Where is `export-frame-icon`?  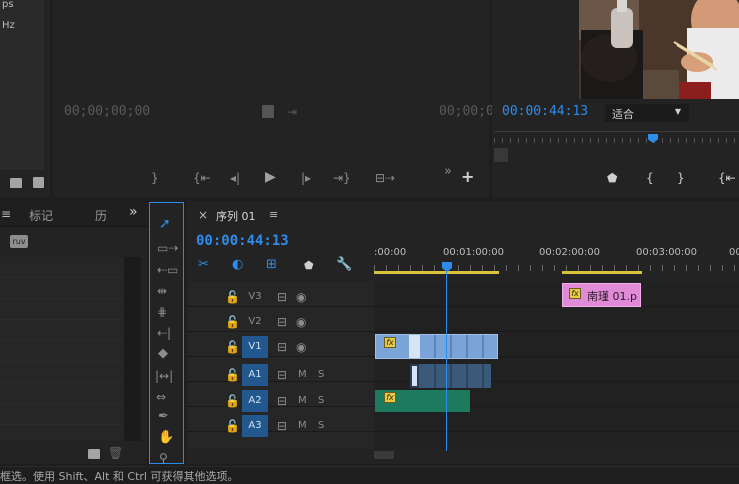
export-frame-icon is located at coordinates (268, 111).